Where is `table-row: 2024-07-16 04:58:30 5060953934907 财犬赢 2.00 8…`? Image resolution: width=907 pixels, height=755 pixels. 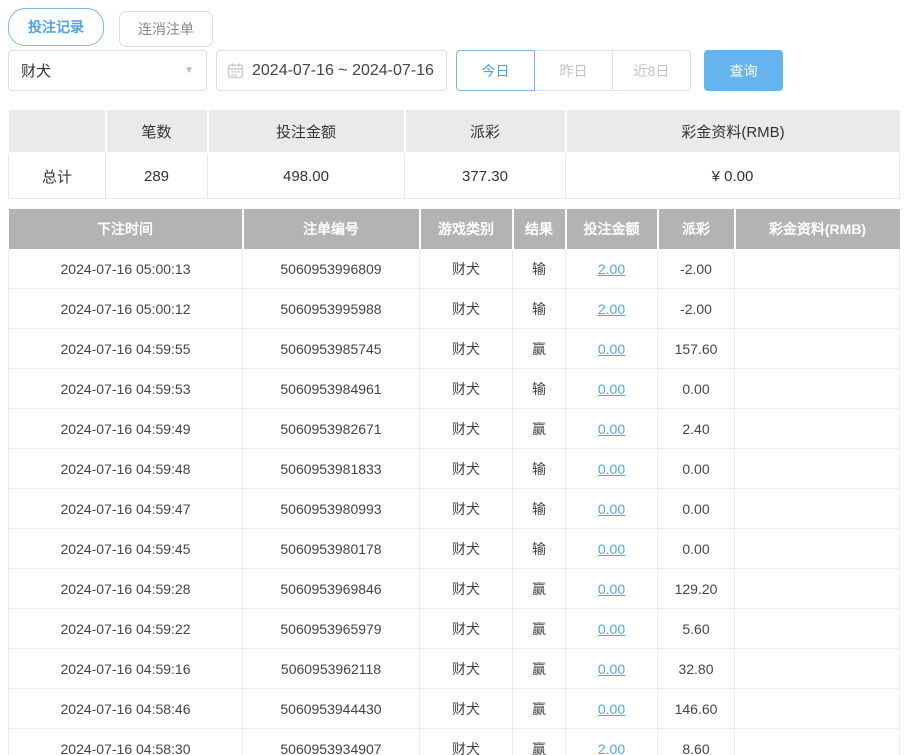 table-row: 2024-07-16 04:58:30 5060953934907 财犬赢 2.00 8… is located at coordinates (454, 741).